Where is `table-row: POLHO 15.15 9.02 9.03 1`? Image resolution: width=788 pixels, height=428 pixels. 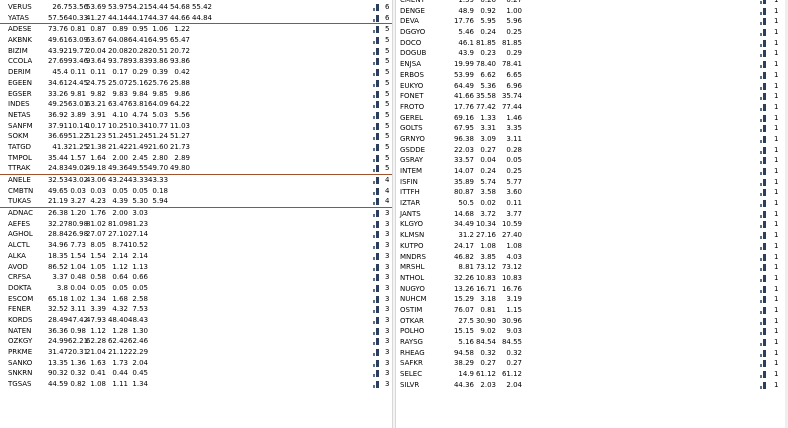
table-row: POLHO 15.15 9.02 9.03 1 is located at coordinates (592, 331).